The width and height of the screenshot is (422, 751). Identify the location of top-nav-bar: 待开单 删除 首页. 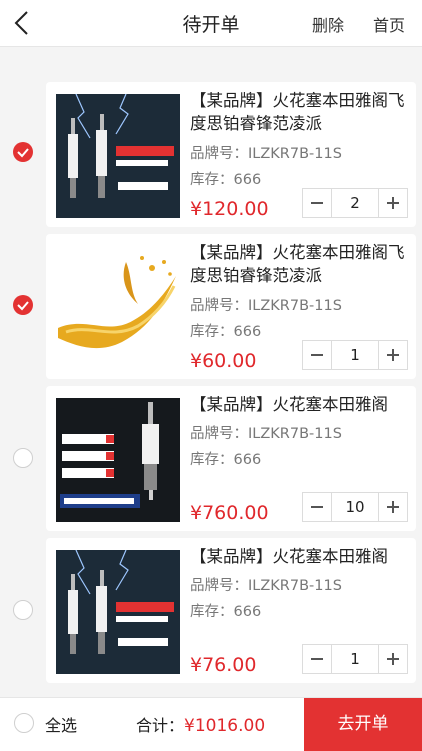
(211, 23).